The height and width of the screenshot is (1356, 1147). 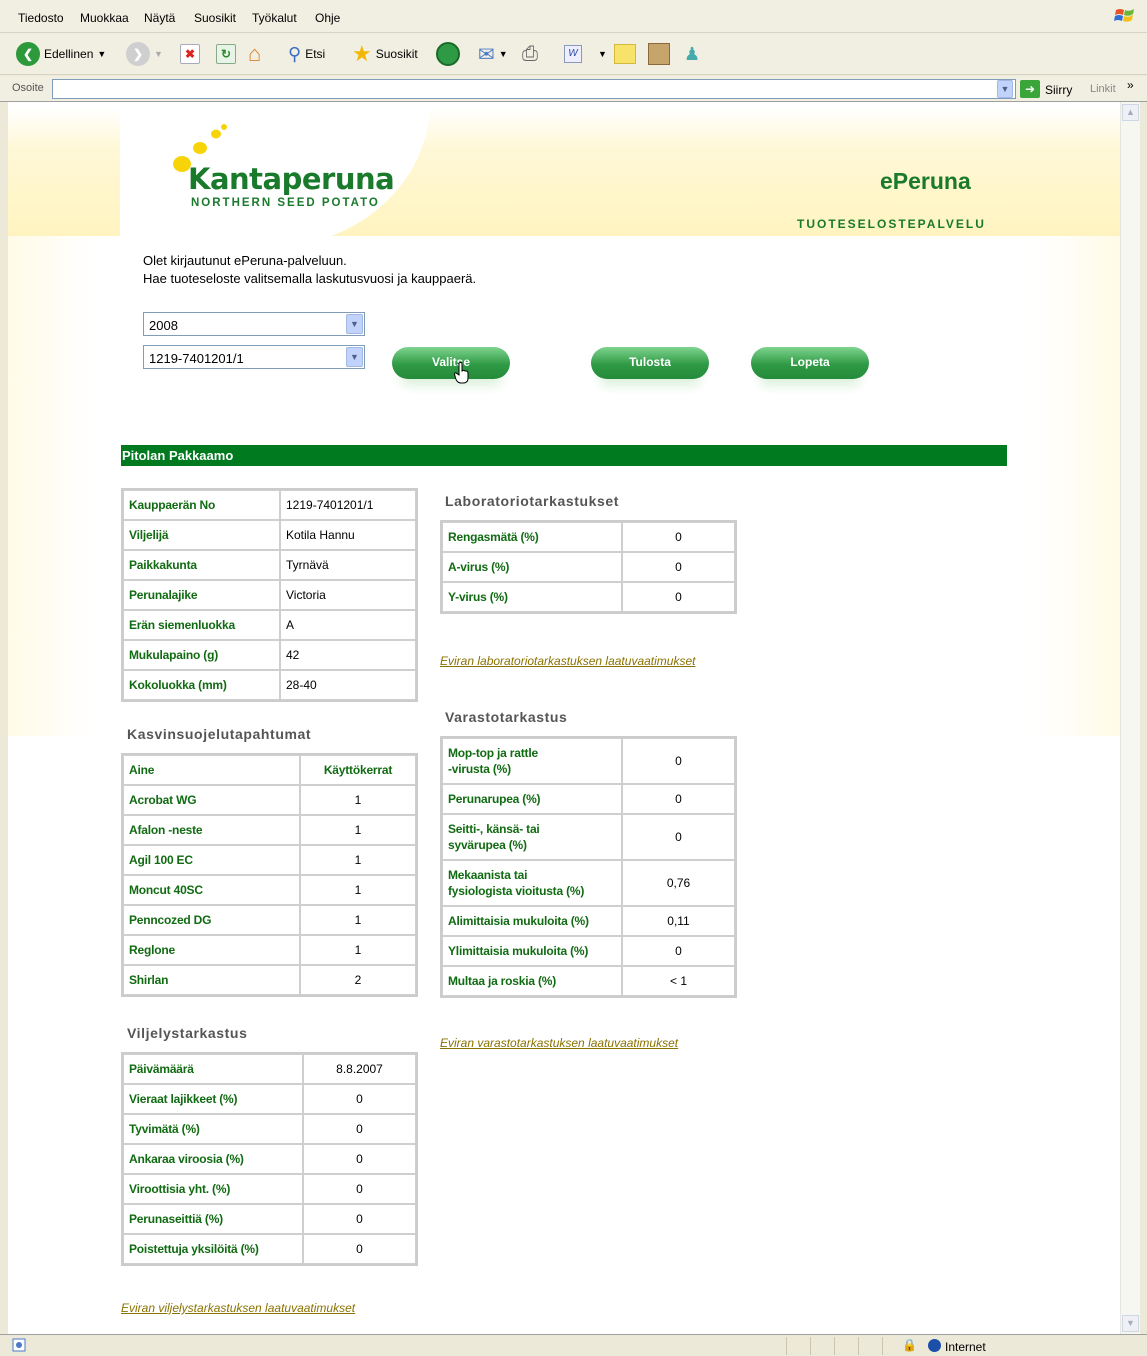 What do you see at coordinates (934, 1345) in the screenshot?
I see `globe-icon` at bounding box center [934, 1345].